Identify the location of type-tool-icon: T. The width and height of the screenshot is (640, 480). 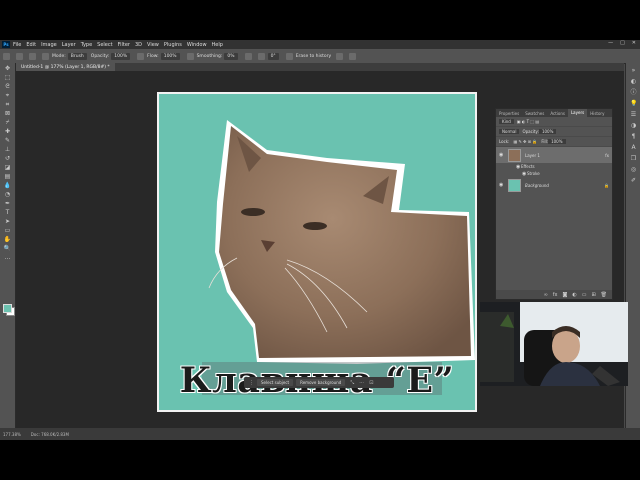
(7, 212).